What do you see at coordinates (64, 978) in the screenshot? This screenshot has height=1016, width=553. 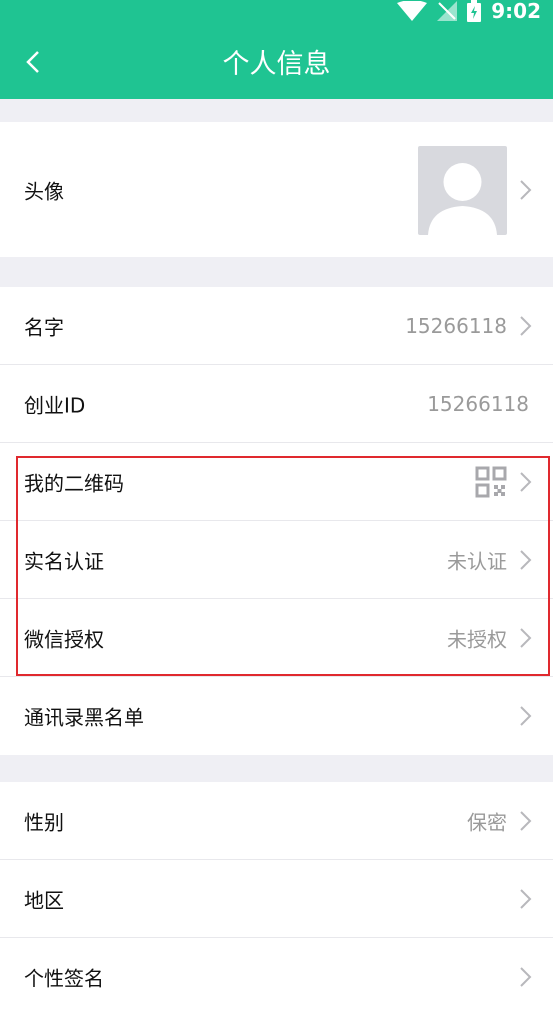 I see `item-label: 个性签名` at bounding box center [64, 978].